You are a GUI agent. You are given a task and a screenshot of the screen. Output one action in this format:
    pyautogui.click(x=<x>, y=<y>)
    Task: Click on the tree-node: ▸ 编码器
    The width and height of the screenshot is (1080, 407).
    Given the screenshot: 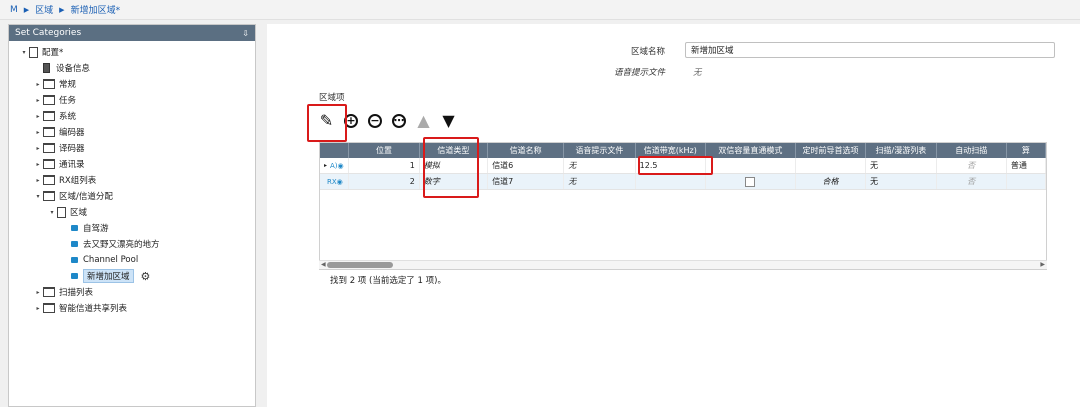 What is the action you would take?
    pyautogui.click(x=59, y=132)
    